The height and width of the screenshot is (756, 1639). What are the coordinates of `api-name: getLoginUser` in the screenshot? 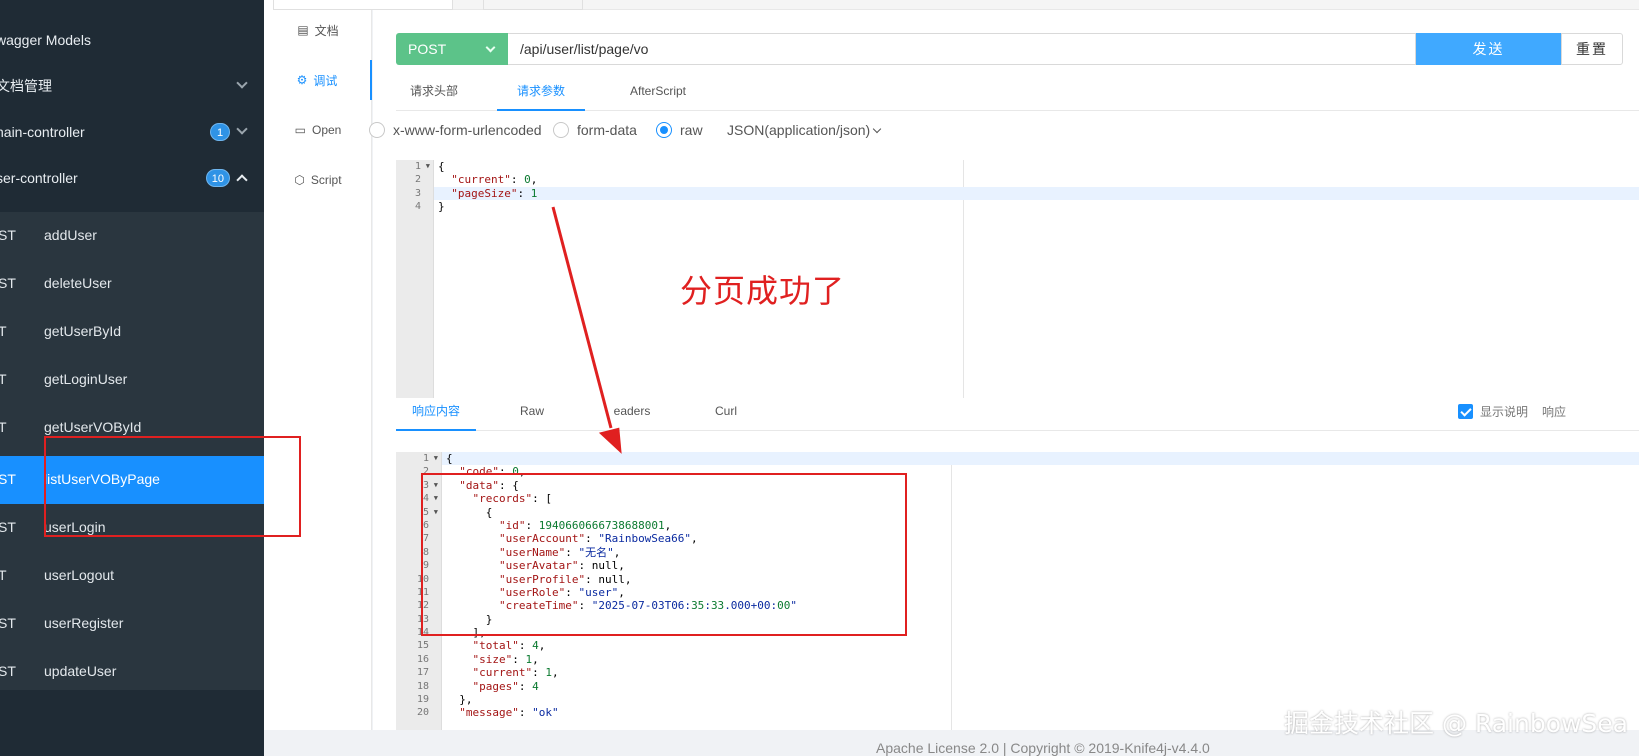 It's located at (86, 379).